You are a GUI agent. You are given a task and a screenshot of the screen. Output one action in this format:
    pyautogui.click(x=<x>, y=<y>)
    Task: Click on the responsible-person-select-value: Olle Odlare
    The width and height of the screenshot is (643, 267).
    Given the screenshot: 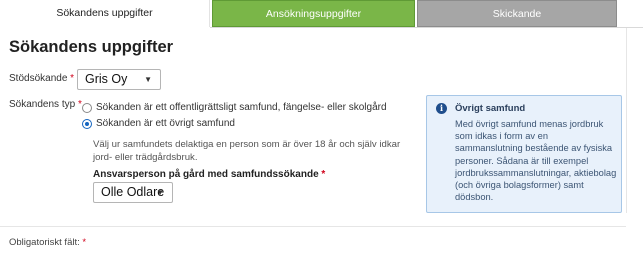 What is the action you would take?
    pyautogui.click(x=133, y=192)
    